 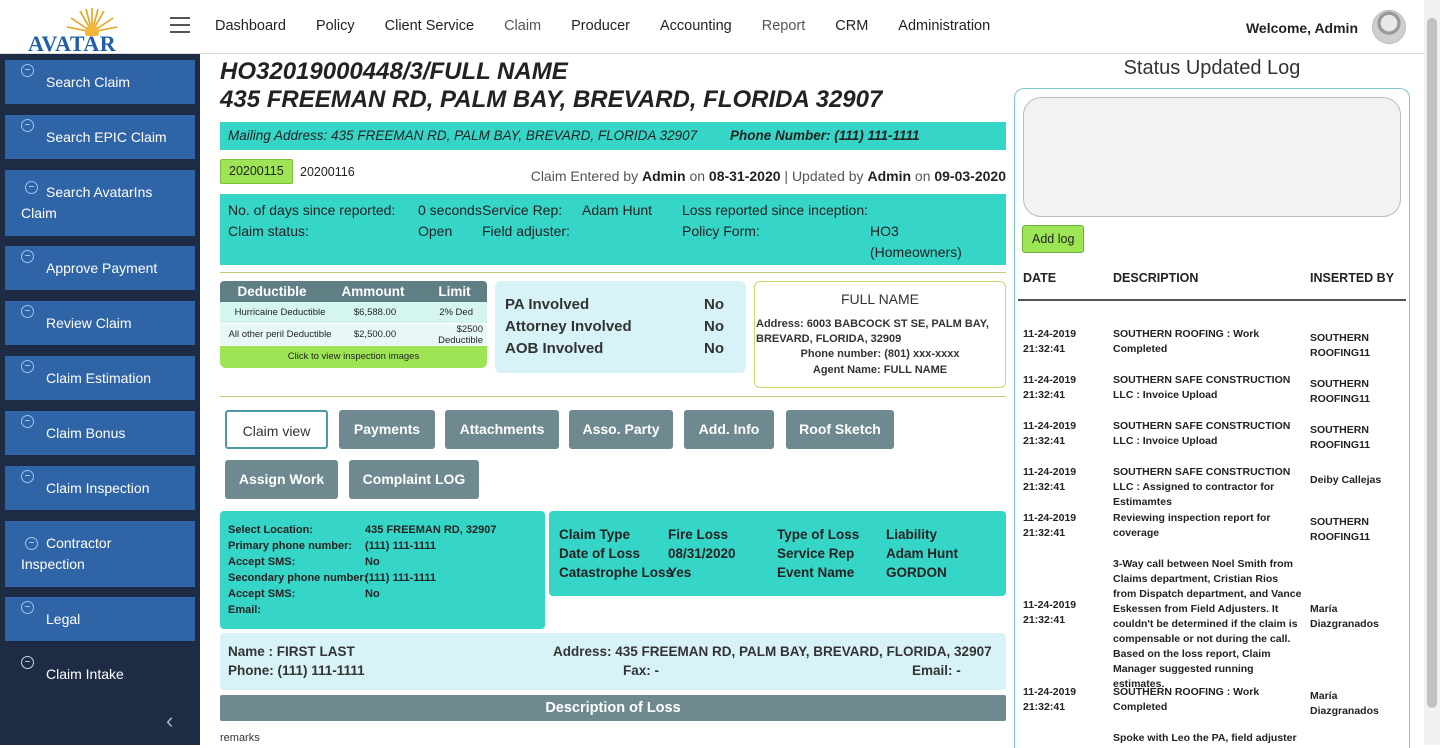 What do you see at coordinates (1212, 300) in the screenshot?
I see `header-divider` at bounding box center [1212, 300].